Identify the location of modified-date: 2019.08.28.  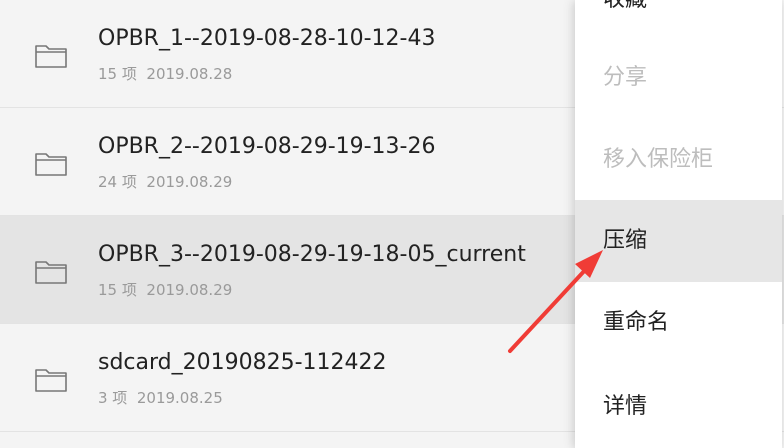
(189, 74).